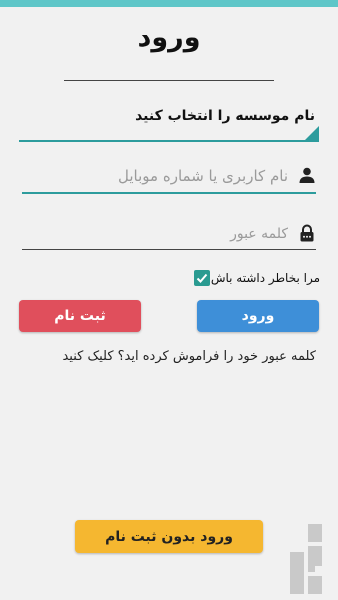 This screenshot has height=600, width=338. What do you see at coordinates (265, 278) in the screenshot?
I see `remember-me-label: مرا بخاطر داشته باش` at bounding box center [265, 278].